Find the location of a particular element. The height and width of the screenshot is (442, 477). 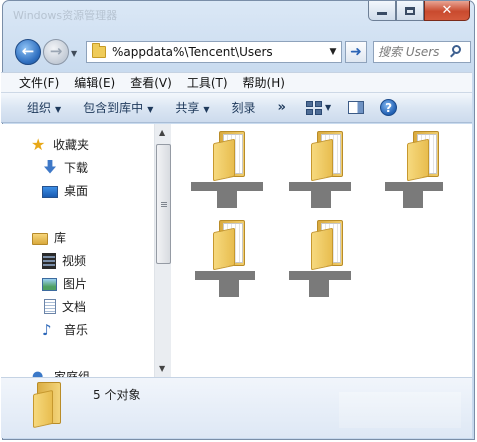

sidebar-item-downloads: 下载 is located at coordinates (76, 167).